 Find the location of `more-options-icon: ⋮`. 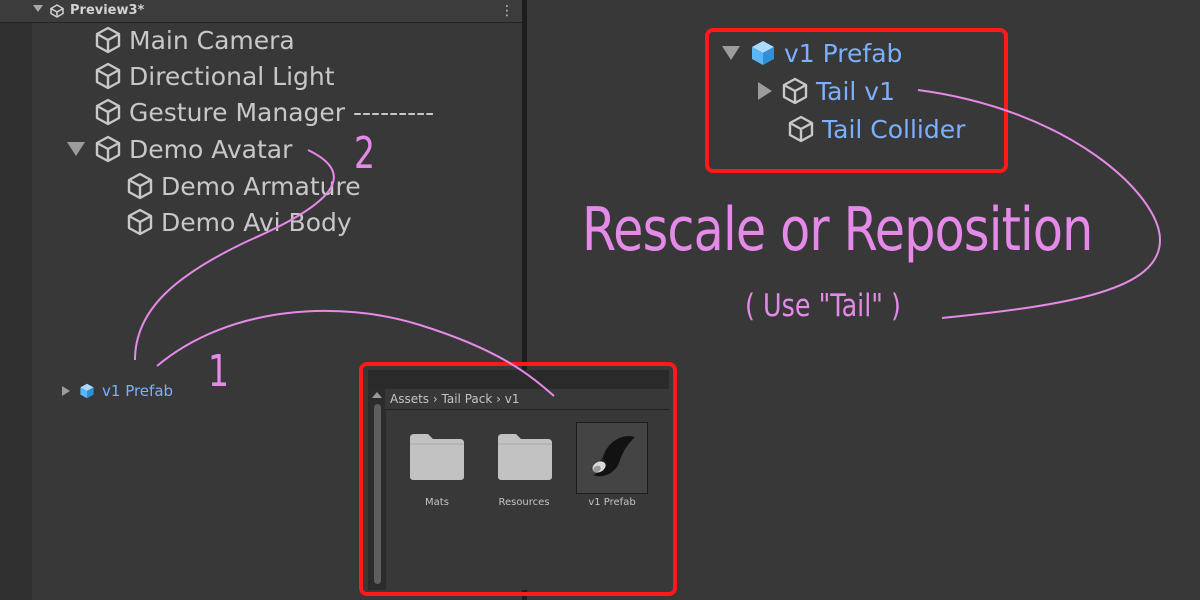

more-options-icon: ⋮ is located at coordinates (507, 11).